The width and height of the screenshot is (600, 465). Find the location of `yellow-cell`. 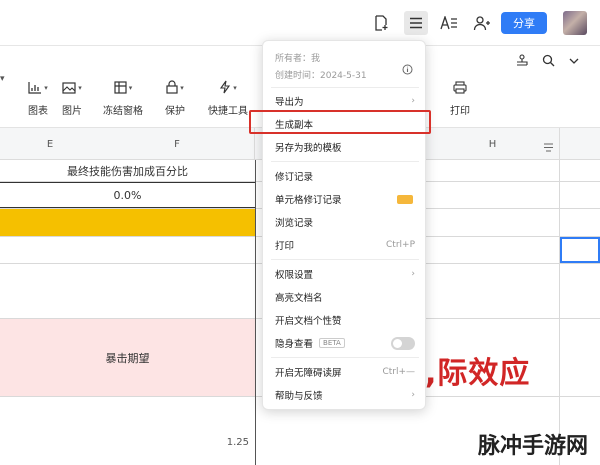

yellow-cell is located at coordinates (127, 222).